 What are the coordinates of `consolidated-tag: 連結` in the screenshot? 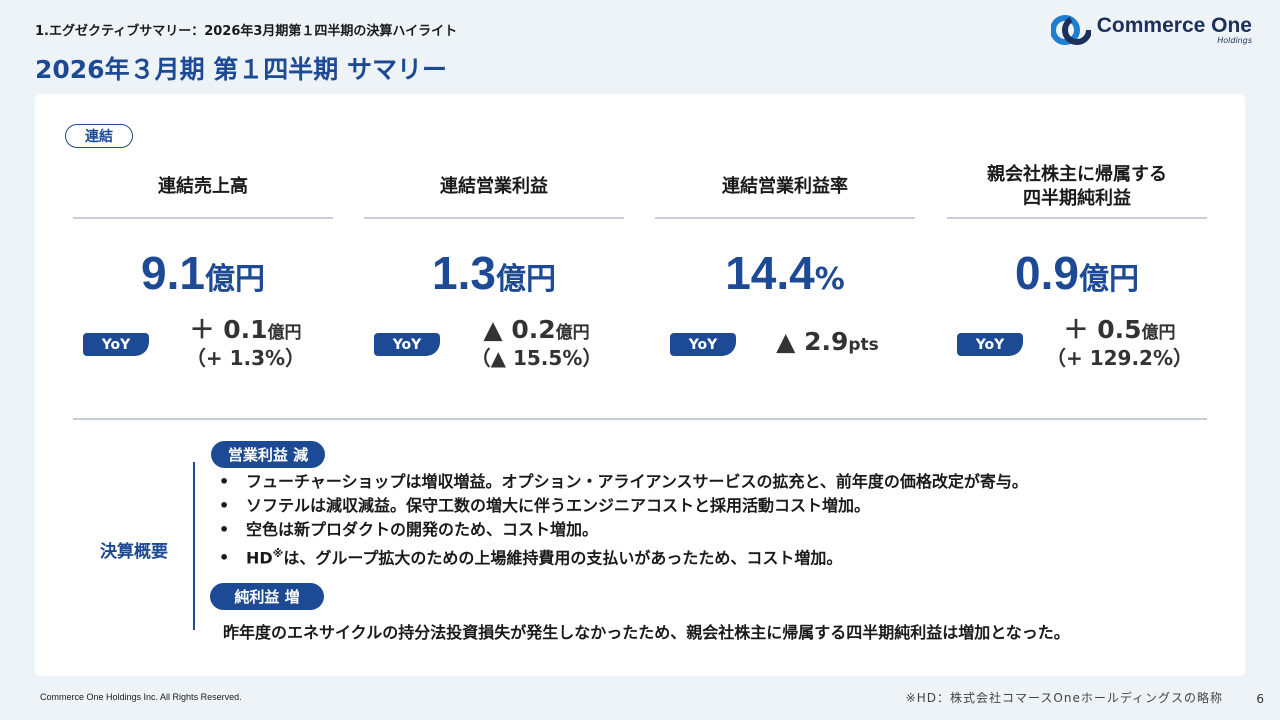 It's located at (99, 136).